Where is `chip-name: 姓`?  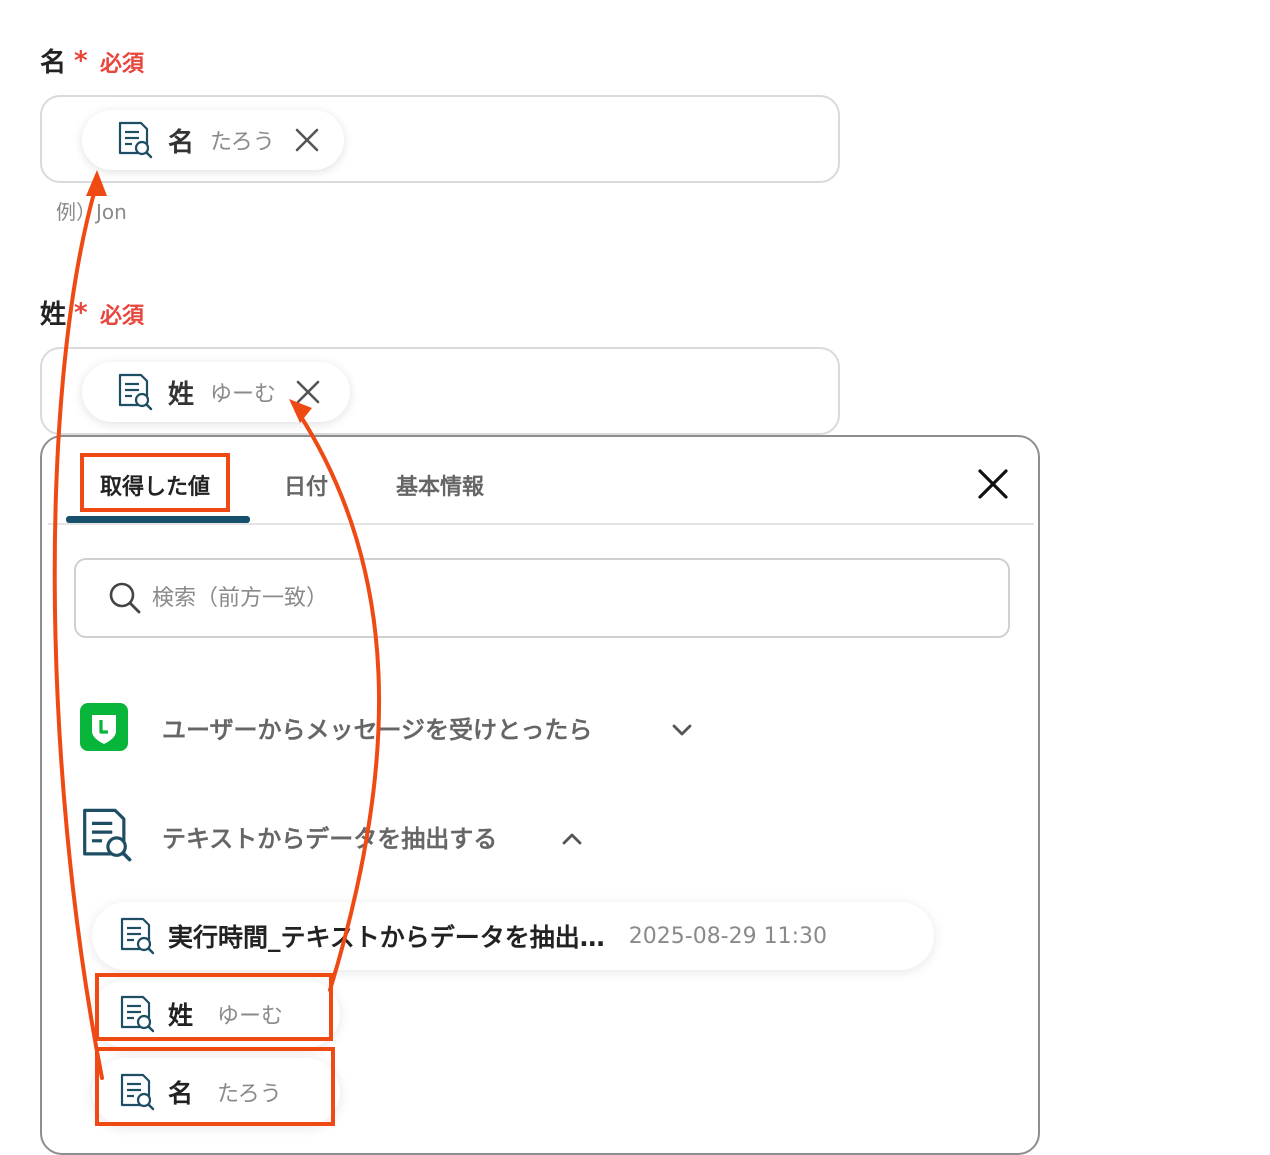
chip-name: 姓 is located at coordinates (181, 394).